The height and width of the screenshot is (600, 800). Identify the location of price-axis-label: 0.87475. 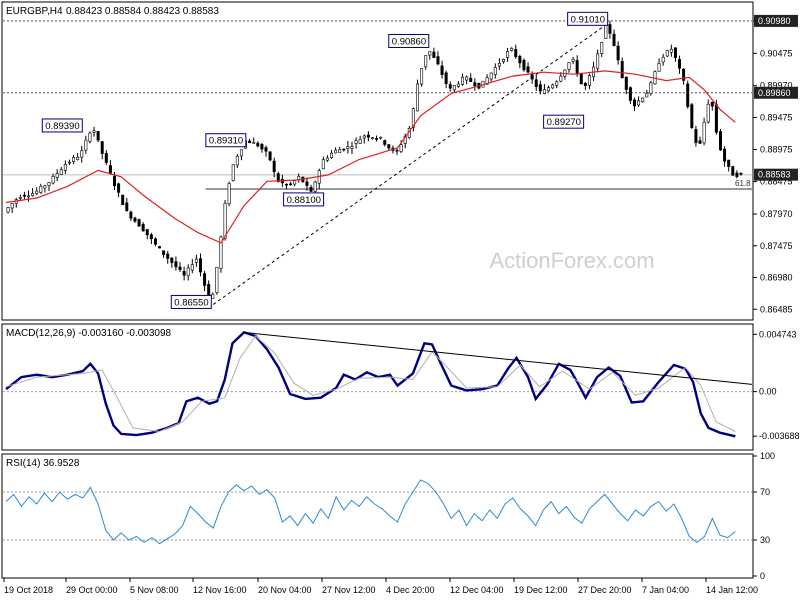
(776, 246).